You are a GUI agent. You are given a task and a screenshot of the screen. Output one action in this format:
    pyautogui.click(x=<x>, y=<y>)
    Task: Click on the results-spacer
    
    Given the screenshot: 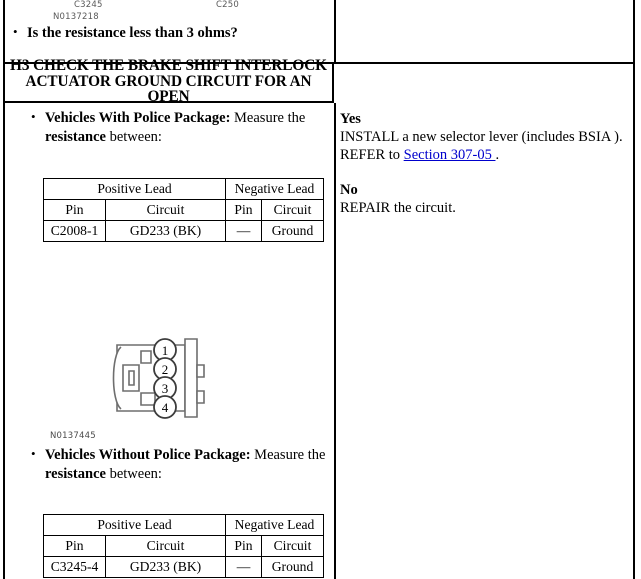 What is the action you would take?
    pyautogui.click(x=486, y=173)
    